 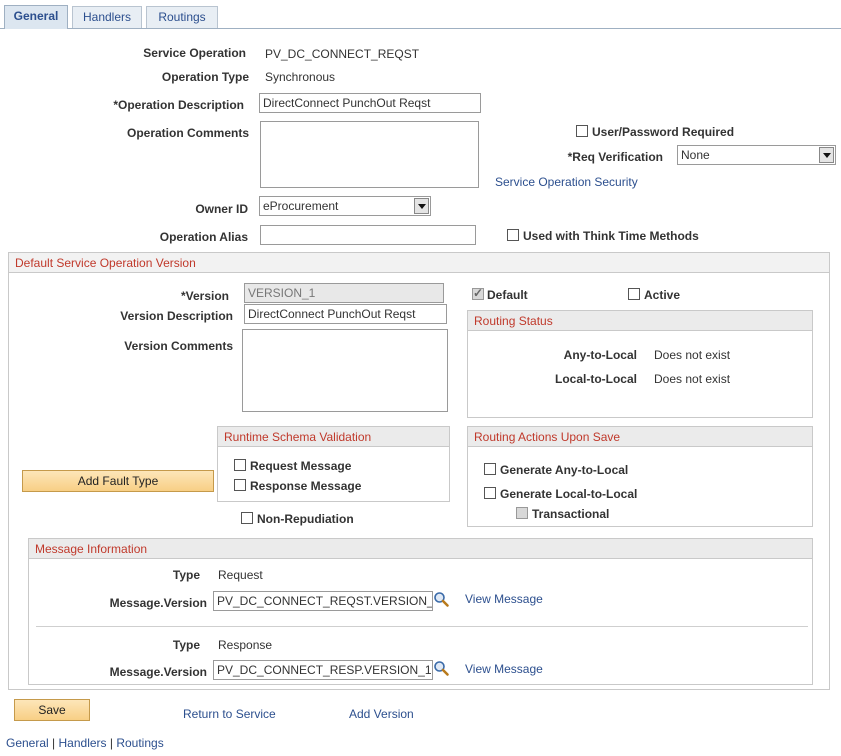 What do you see at coordinates (178, 105) in the screenshot?
I see `operation-description-label: *Operation Description` at bounding box center [178, 105].